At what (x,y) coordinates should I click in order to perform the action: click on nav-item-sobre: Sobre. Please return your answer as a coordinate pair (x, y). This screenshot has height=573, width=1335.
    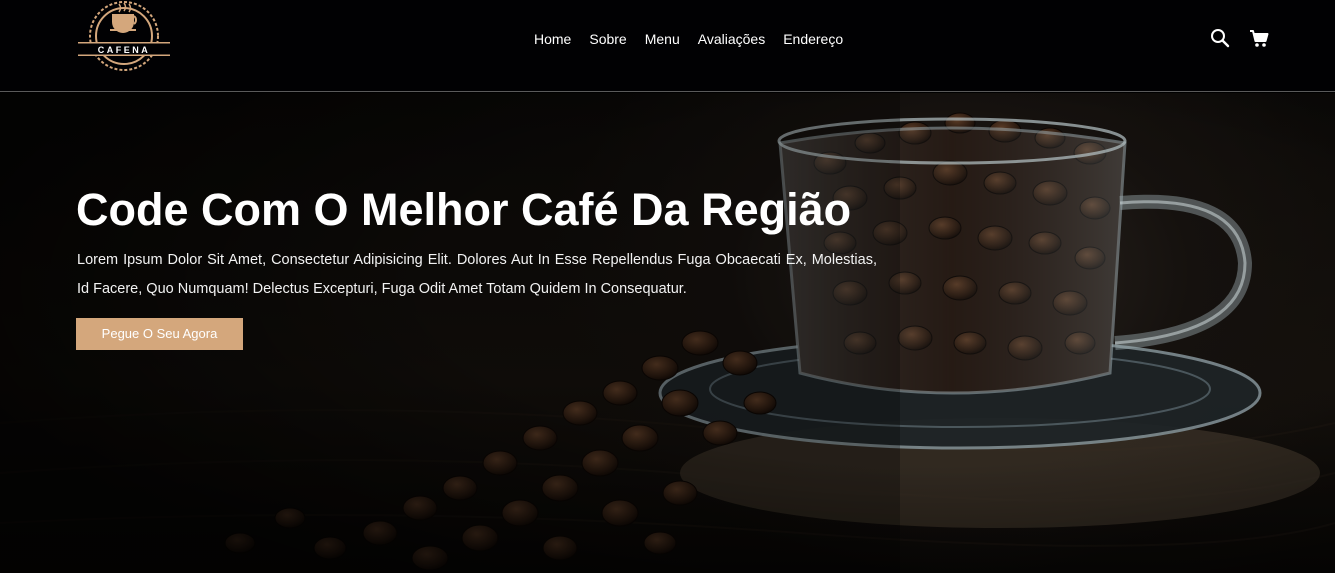
    Looking at the image, I should click on (607, 39).